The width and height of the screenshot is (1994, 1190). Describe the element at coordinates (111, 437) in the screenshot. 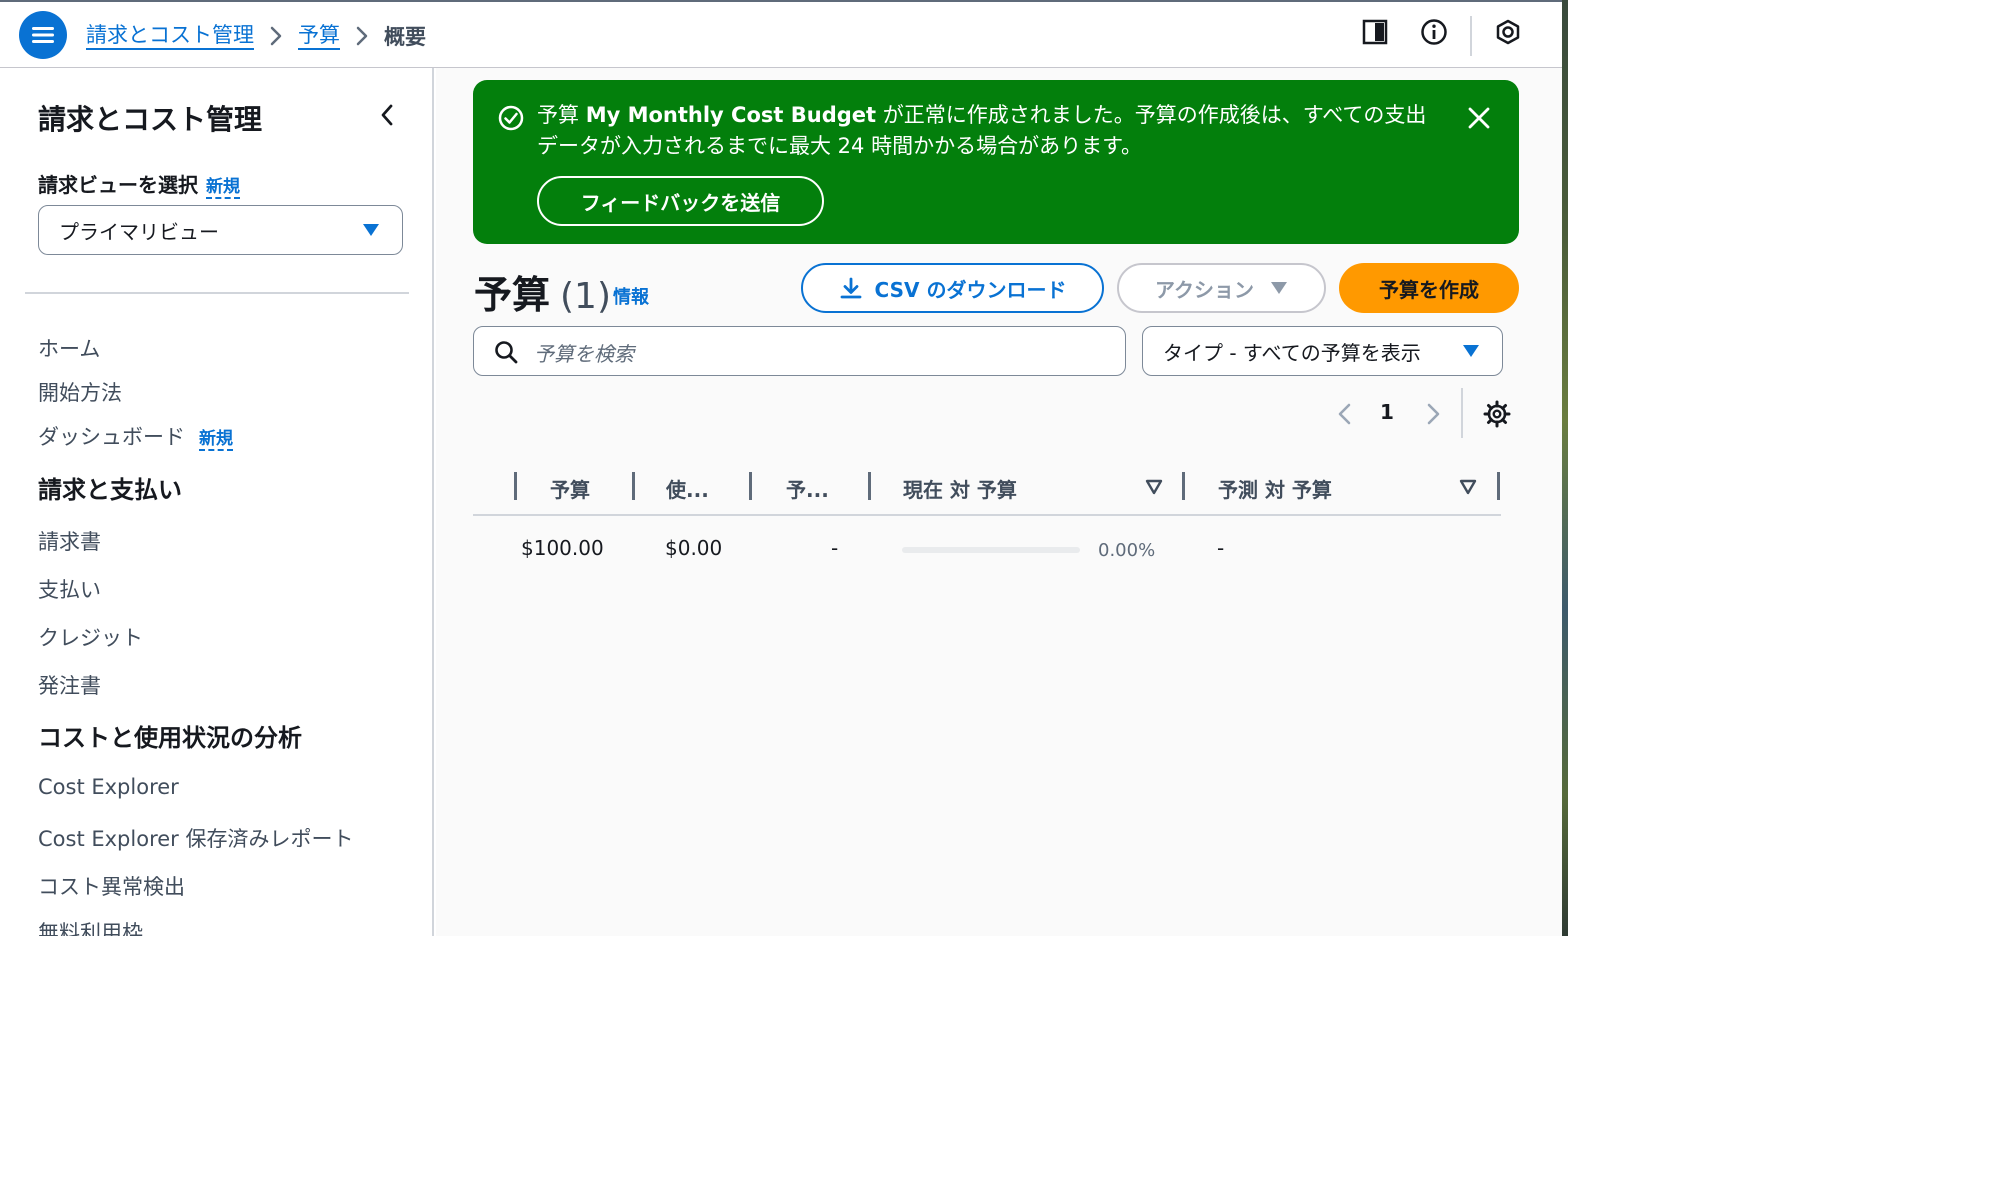

I see `sidebar-item-dashboard-label: ダッシュボード` at that location.